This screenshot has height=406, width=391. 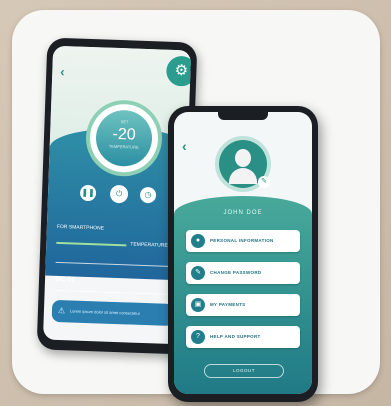 I want to click on dial-caption-bottom: TEMPERATURE, so click(x=123, y=146).